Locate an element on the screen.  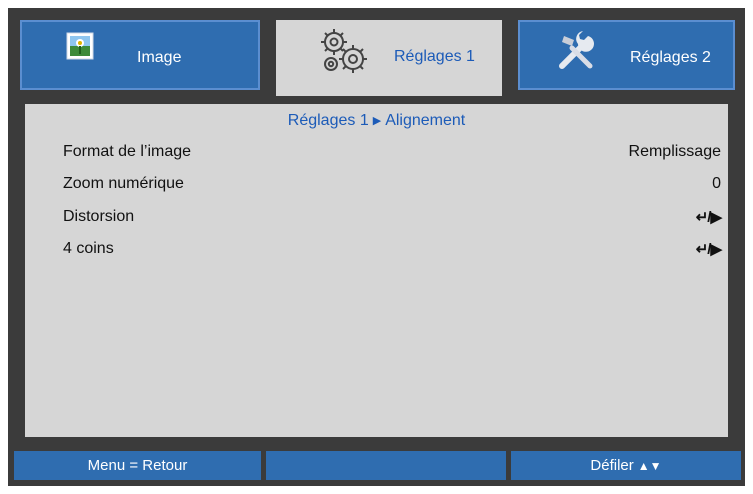
tools-icon is located at coordinates (577, 51).